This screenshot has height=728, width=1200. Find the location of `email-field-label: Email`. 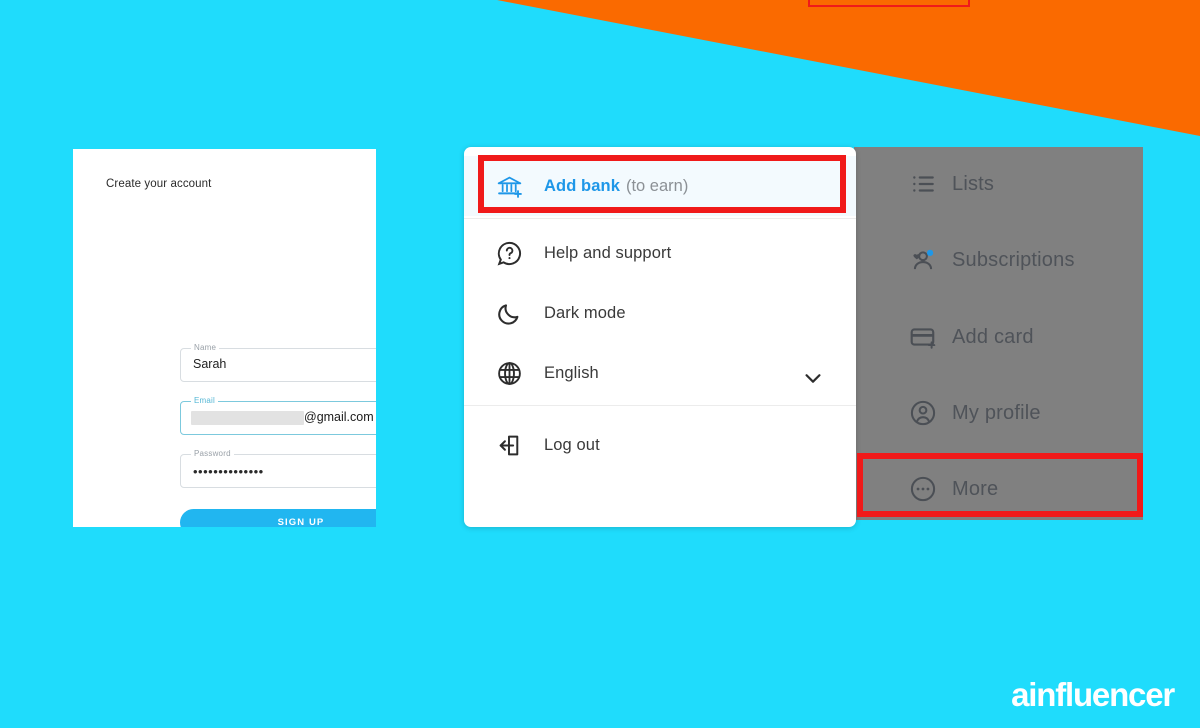

email-field-label: Email is located at coordinates (205, 400).